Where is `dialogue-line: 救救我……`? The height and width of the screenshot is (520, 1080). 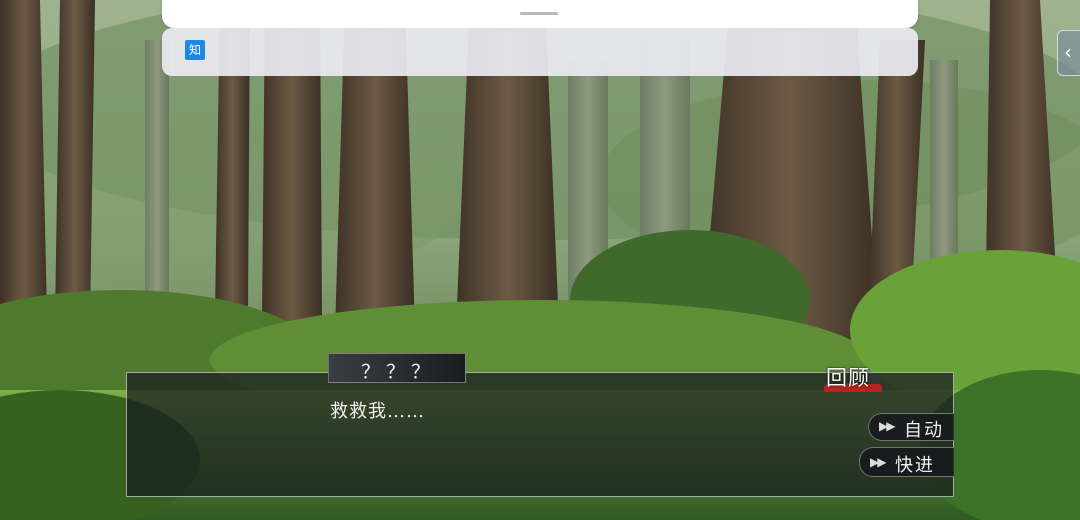
dialogue-line: 救救我…… is located at coordinates (377, 411).